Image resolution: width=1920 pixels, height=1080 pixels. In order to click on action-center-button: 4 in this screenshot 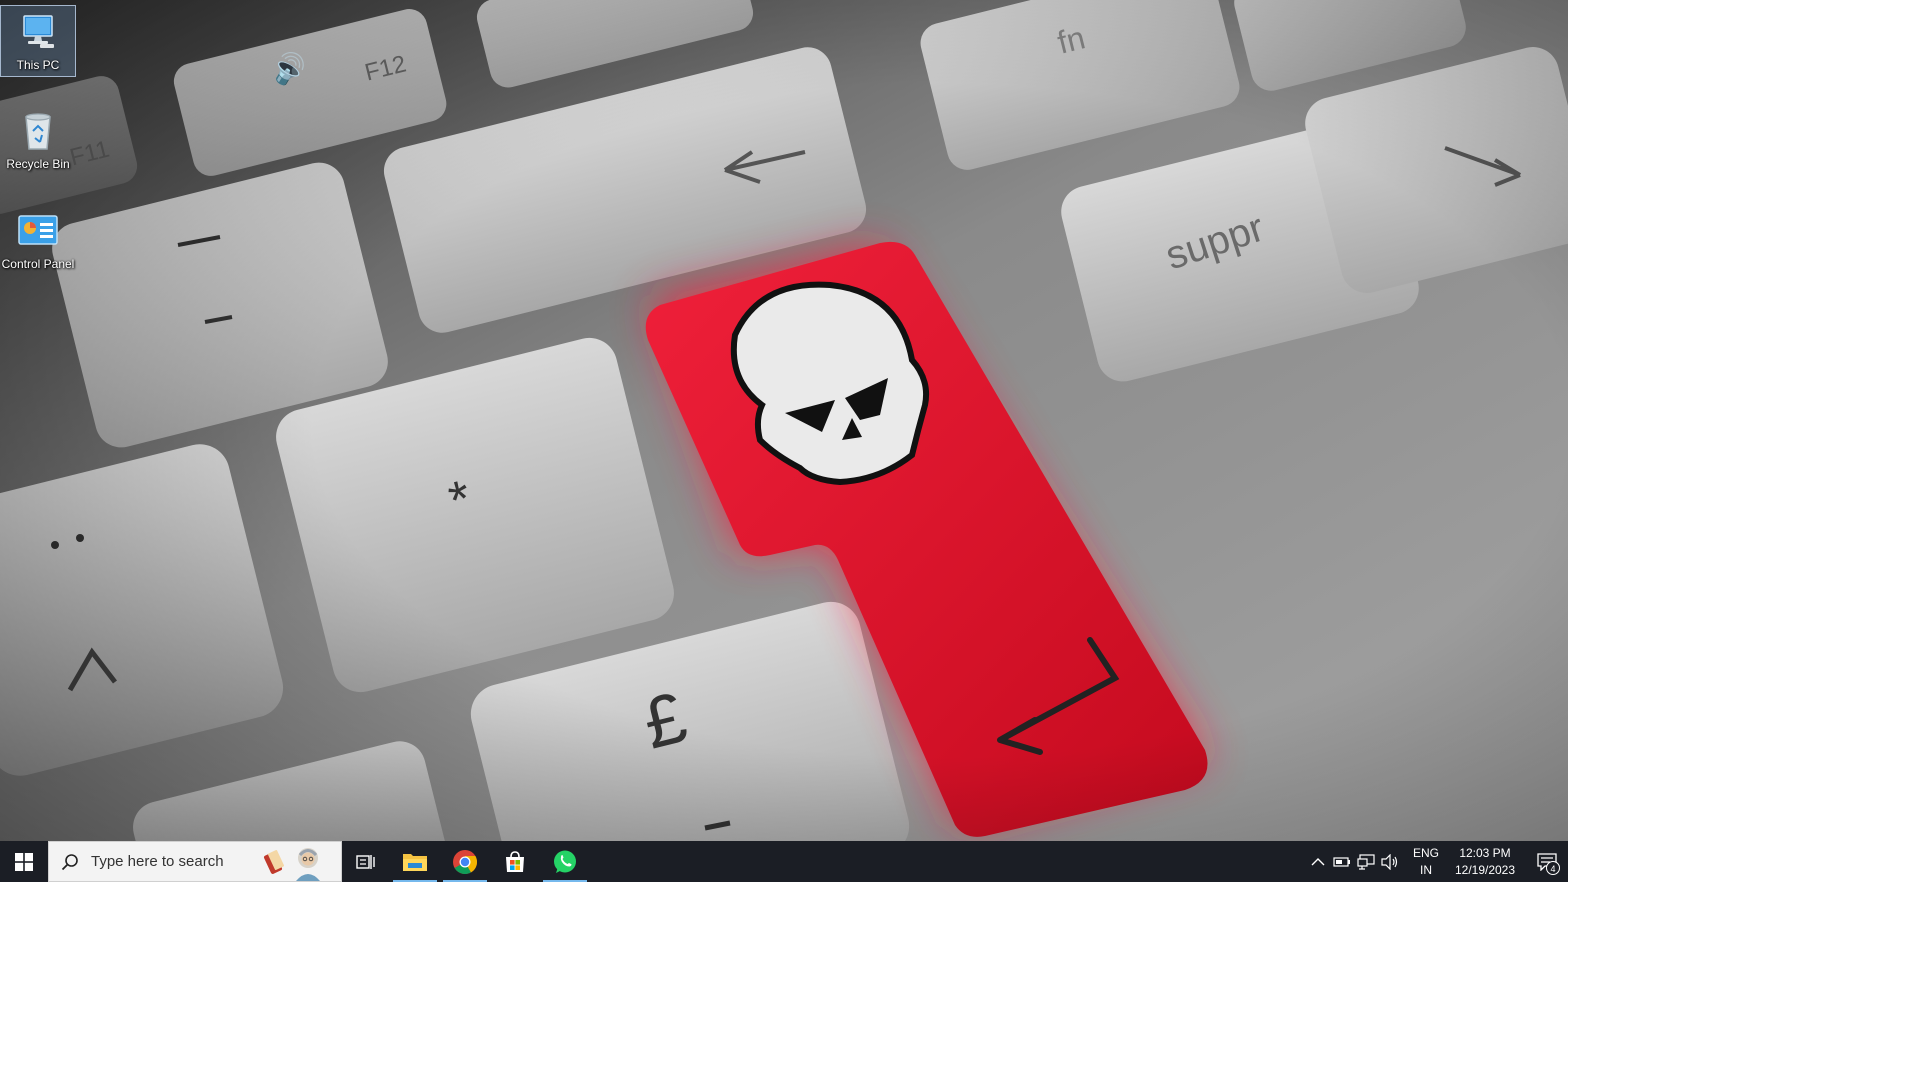, I will do `click(1547, 861)`.